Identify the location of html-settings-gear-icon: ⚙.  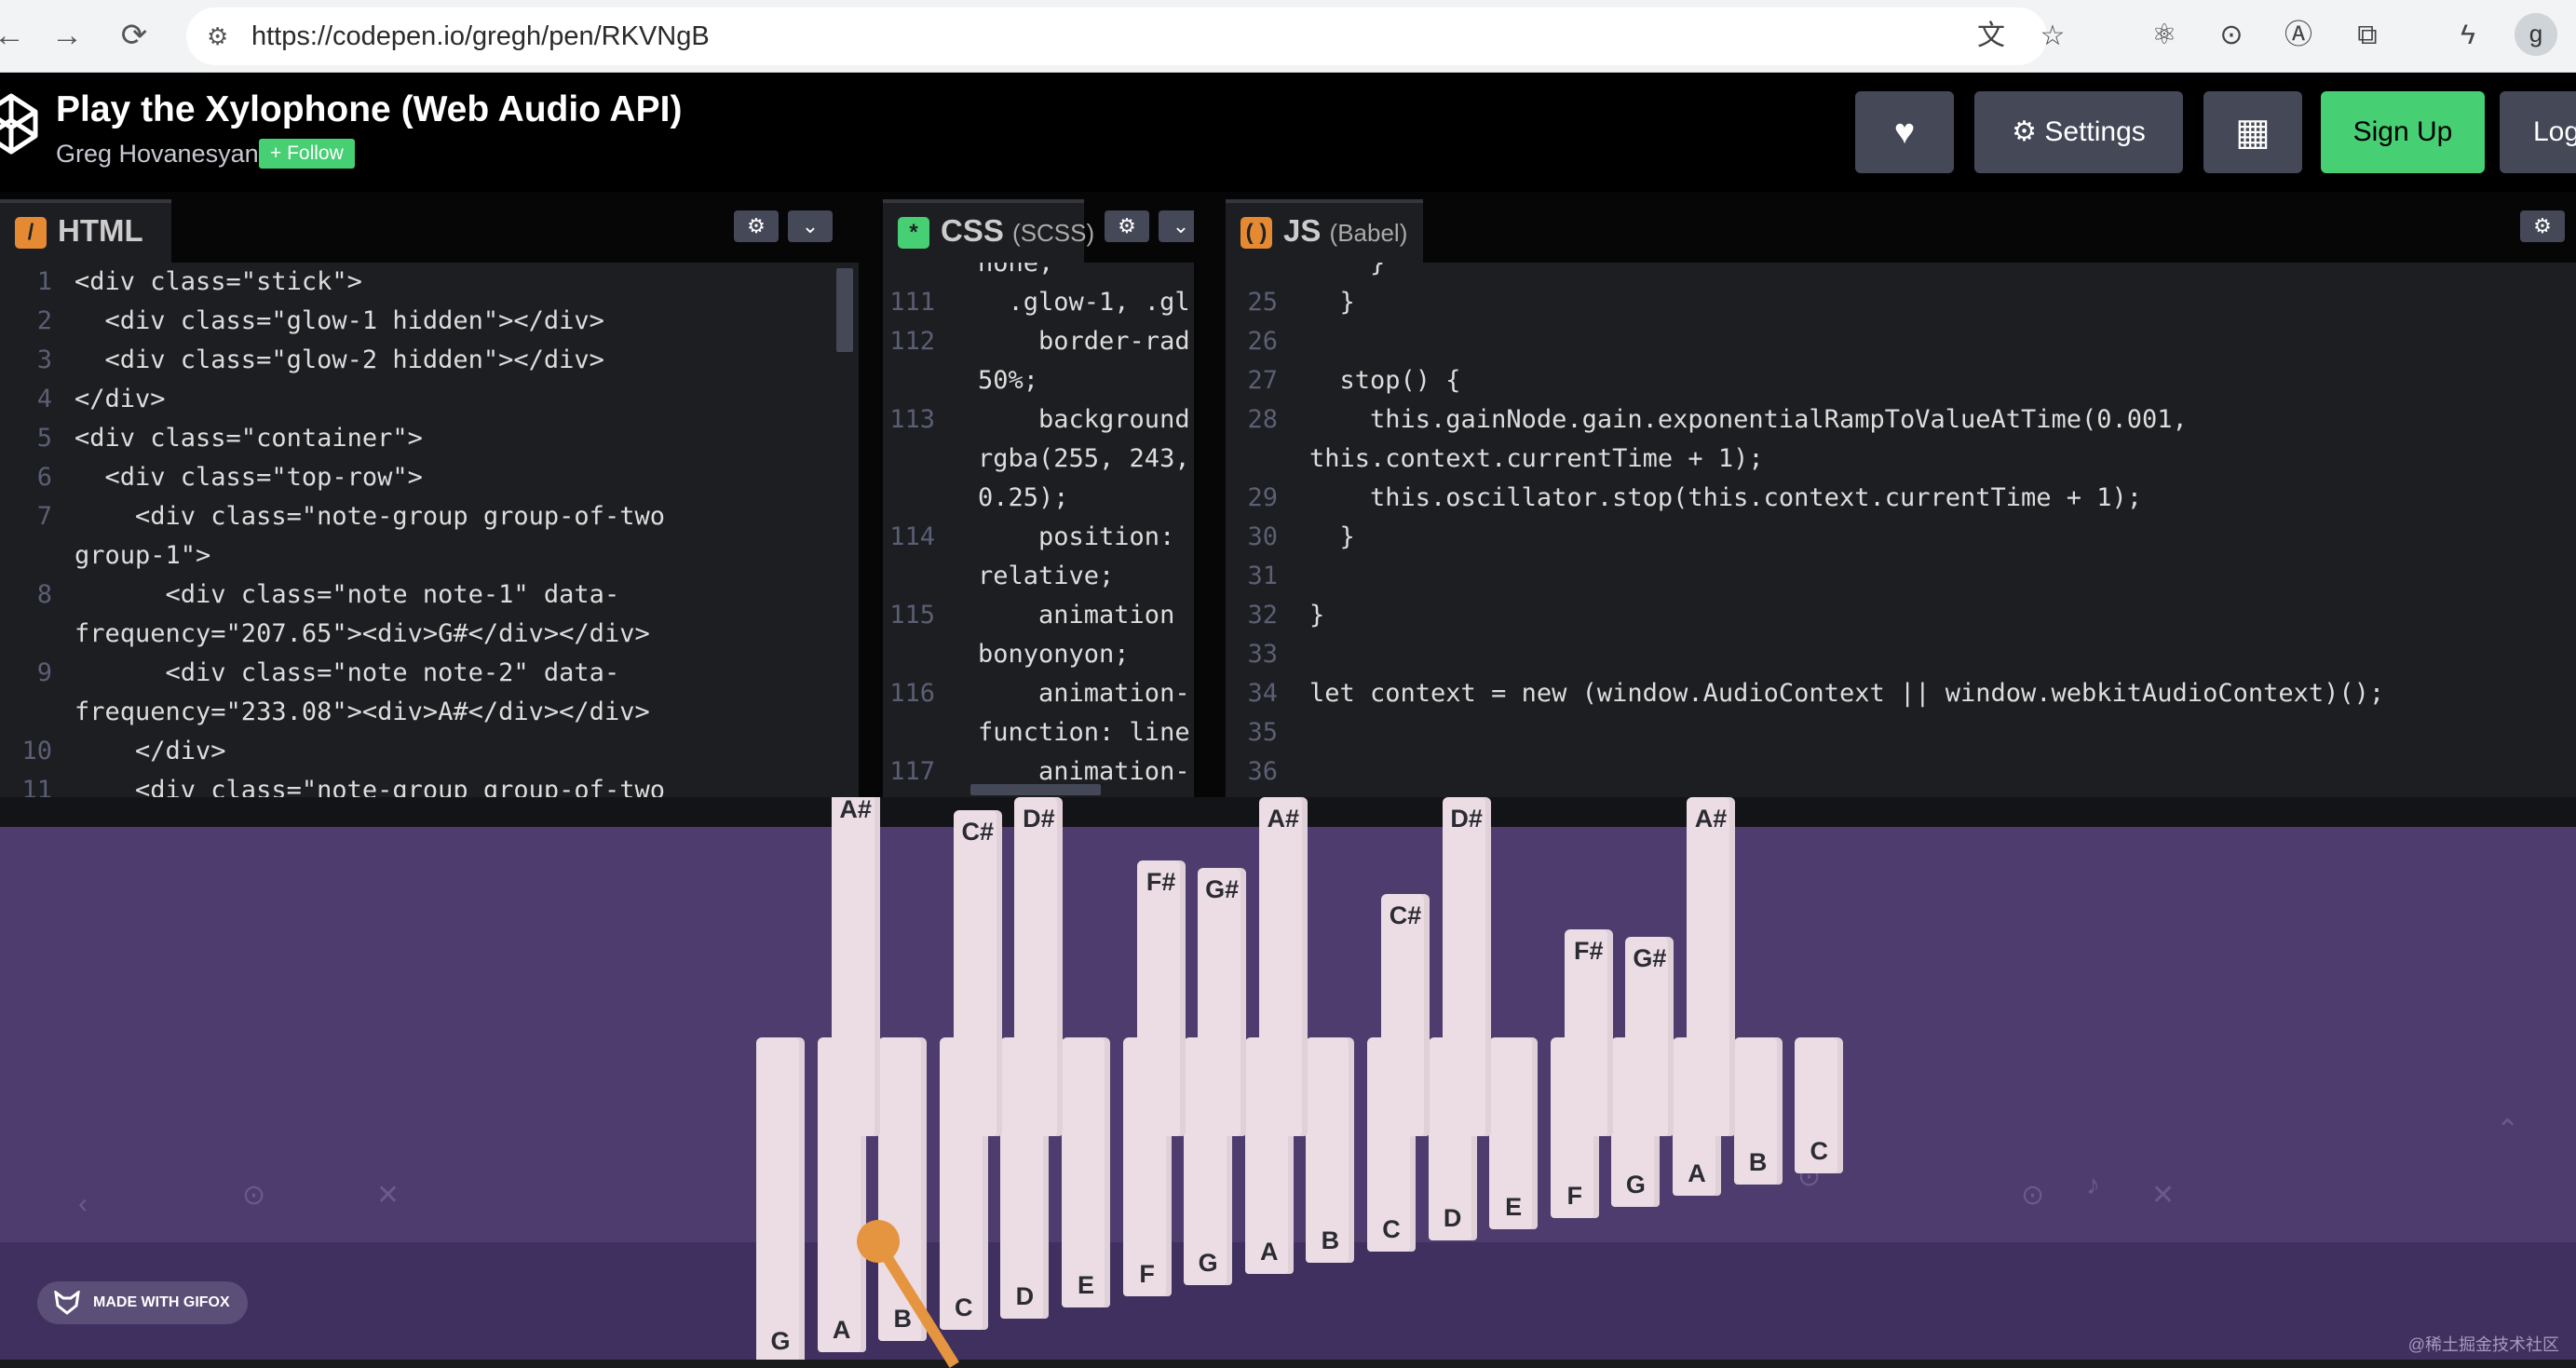
(756, 226).